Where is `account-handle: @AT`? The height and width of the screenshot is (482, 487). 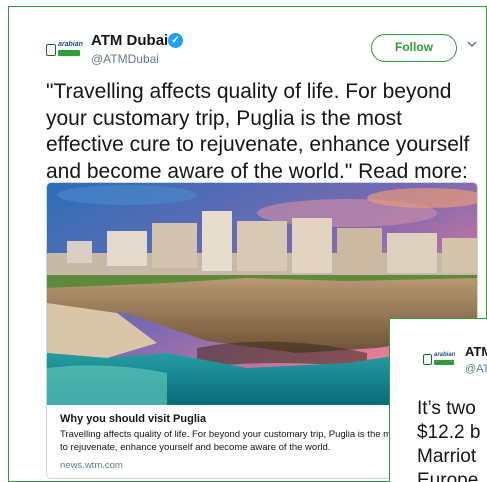
account-handle: @AT is located at coordinates (476, 369).